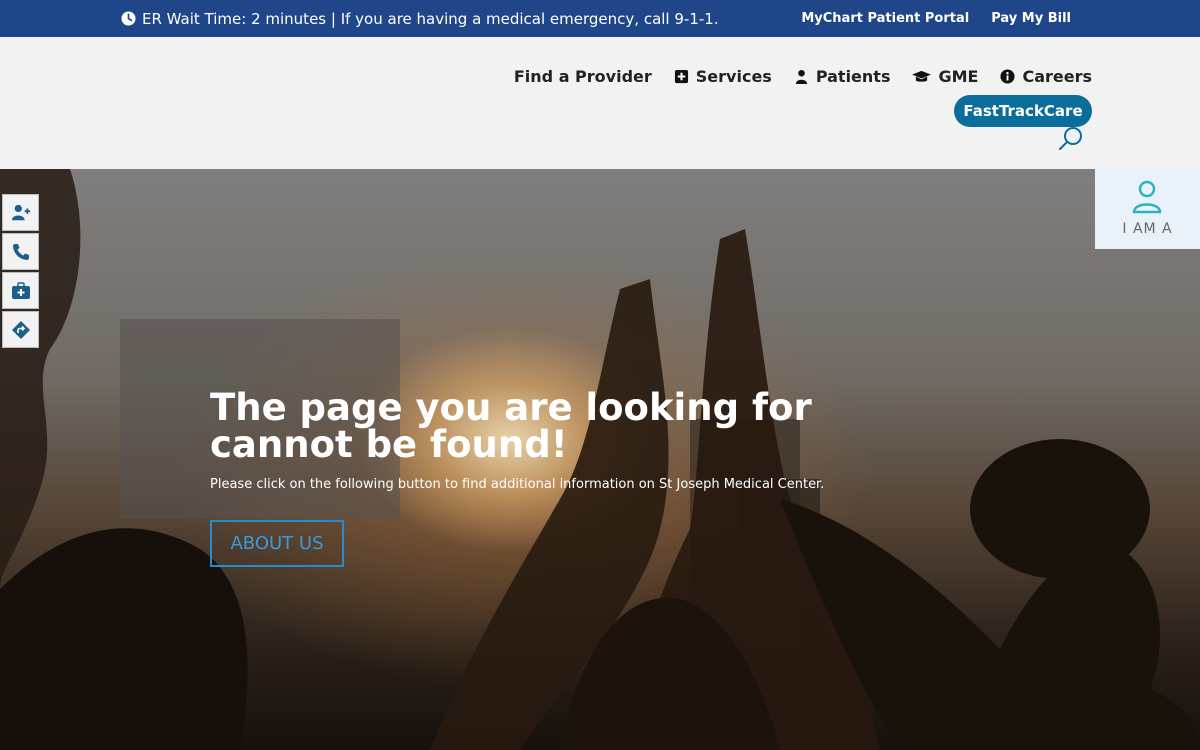 This screenshot has height=750, width=1200. What do you see at coordinates (1147, 229) in the screenshot?
I see `i-am-a-label: I AM A` at bounding box center [1147, 229].